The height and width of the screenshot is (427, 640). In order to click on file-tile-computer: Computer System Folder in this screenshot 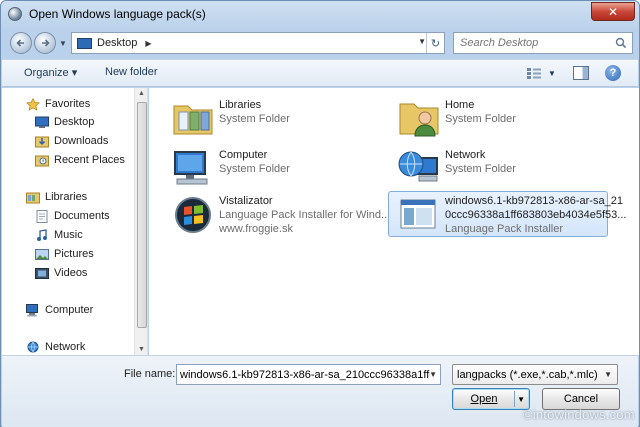, I will do `click(273, 167)`.